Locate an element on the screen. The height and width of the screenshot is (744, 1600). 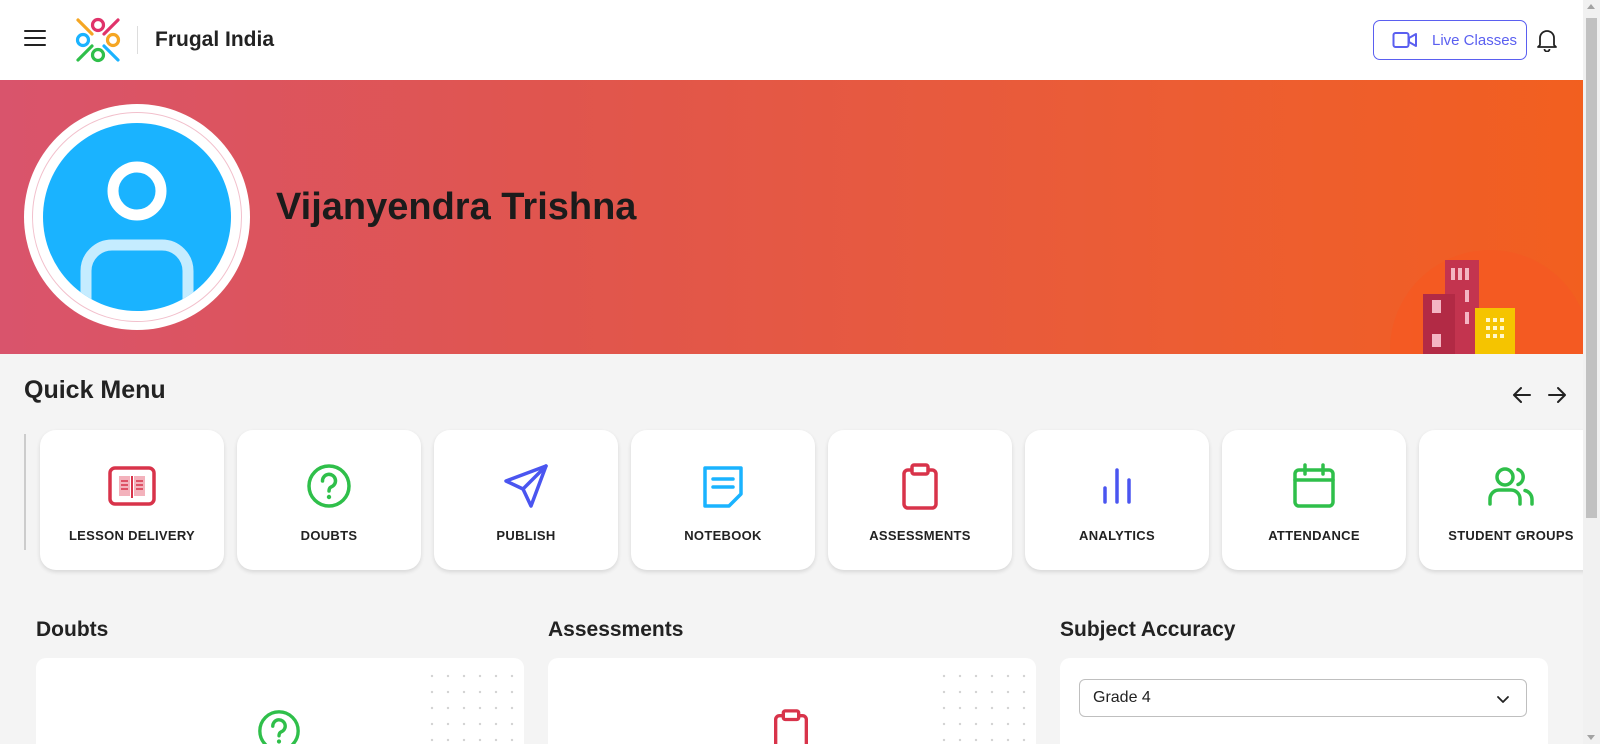
quick-menu-notebook: NOTEBOOK is located at coordinates (723, 500).